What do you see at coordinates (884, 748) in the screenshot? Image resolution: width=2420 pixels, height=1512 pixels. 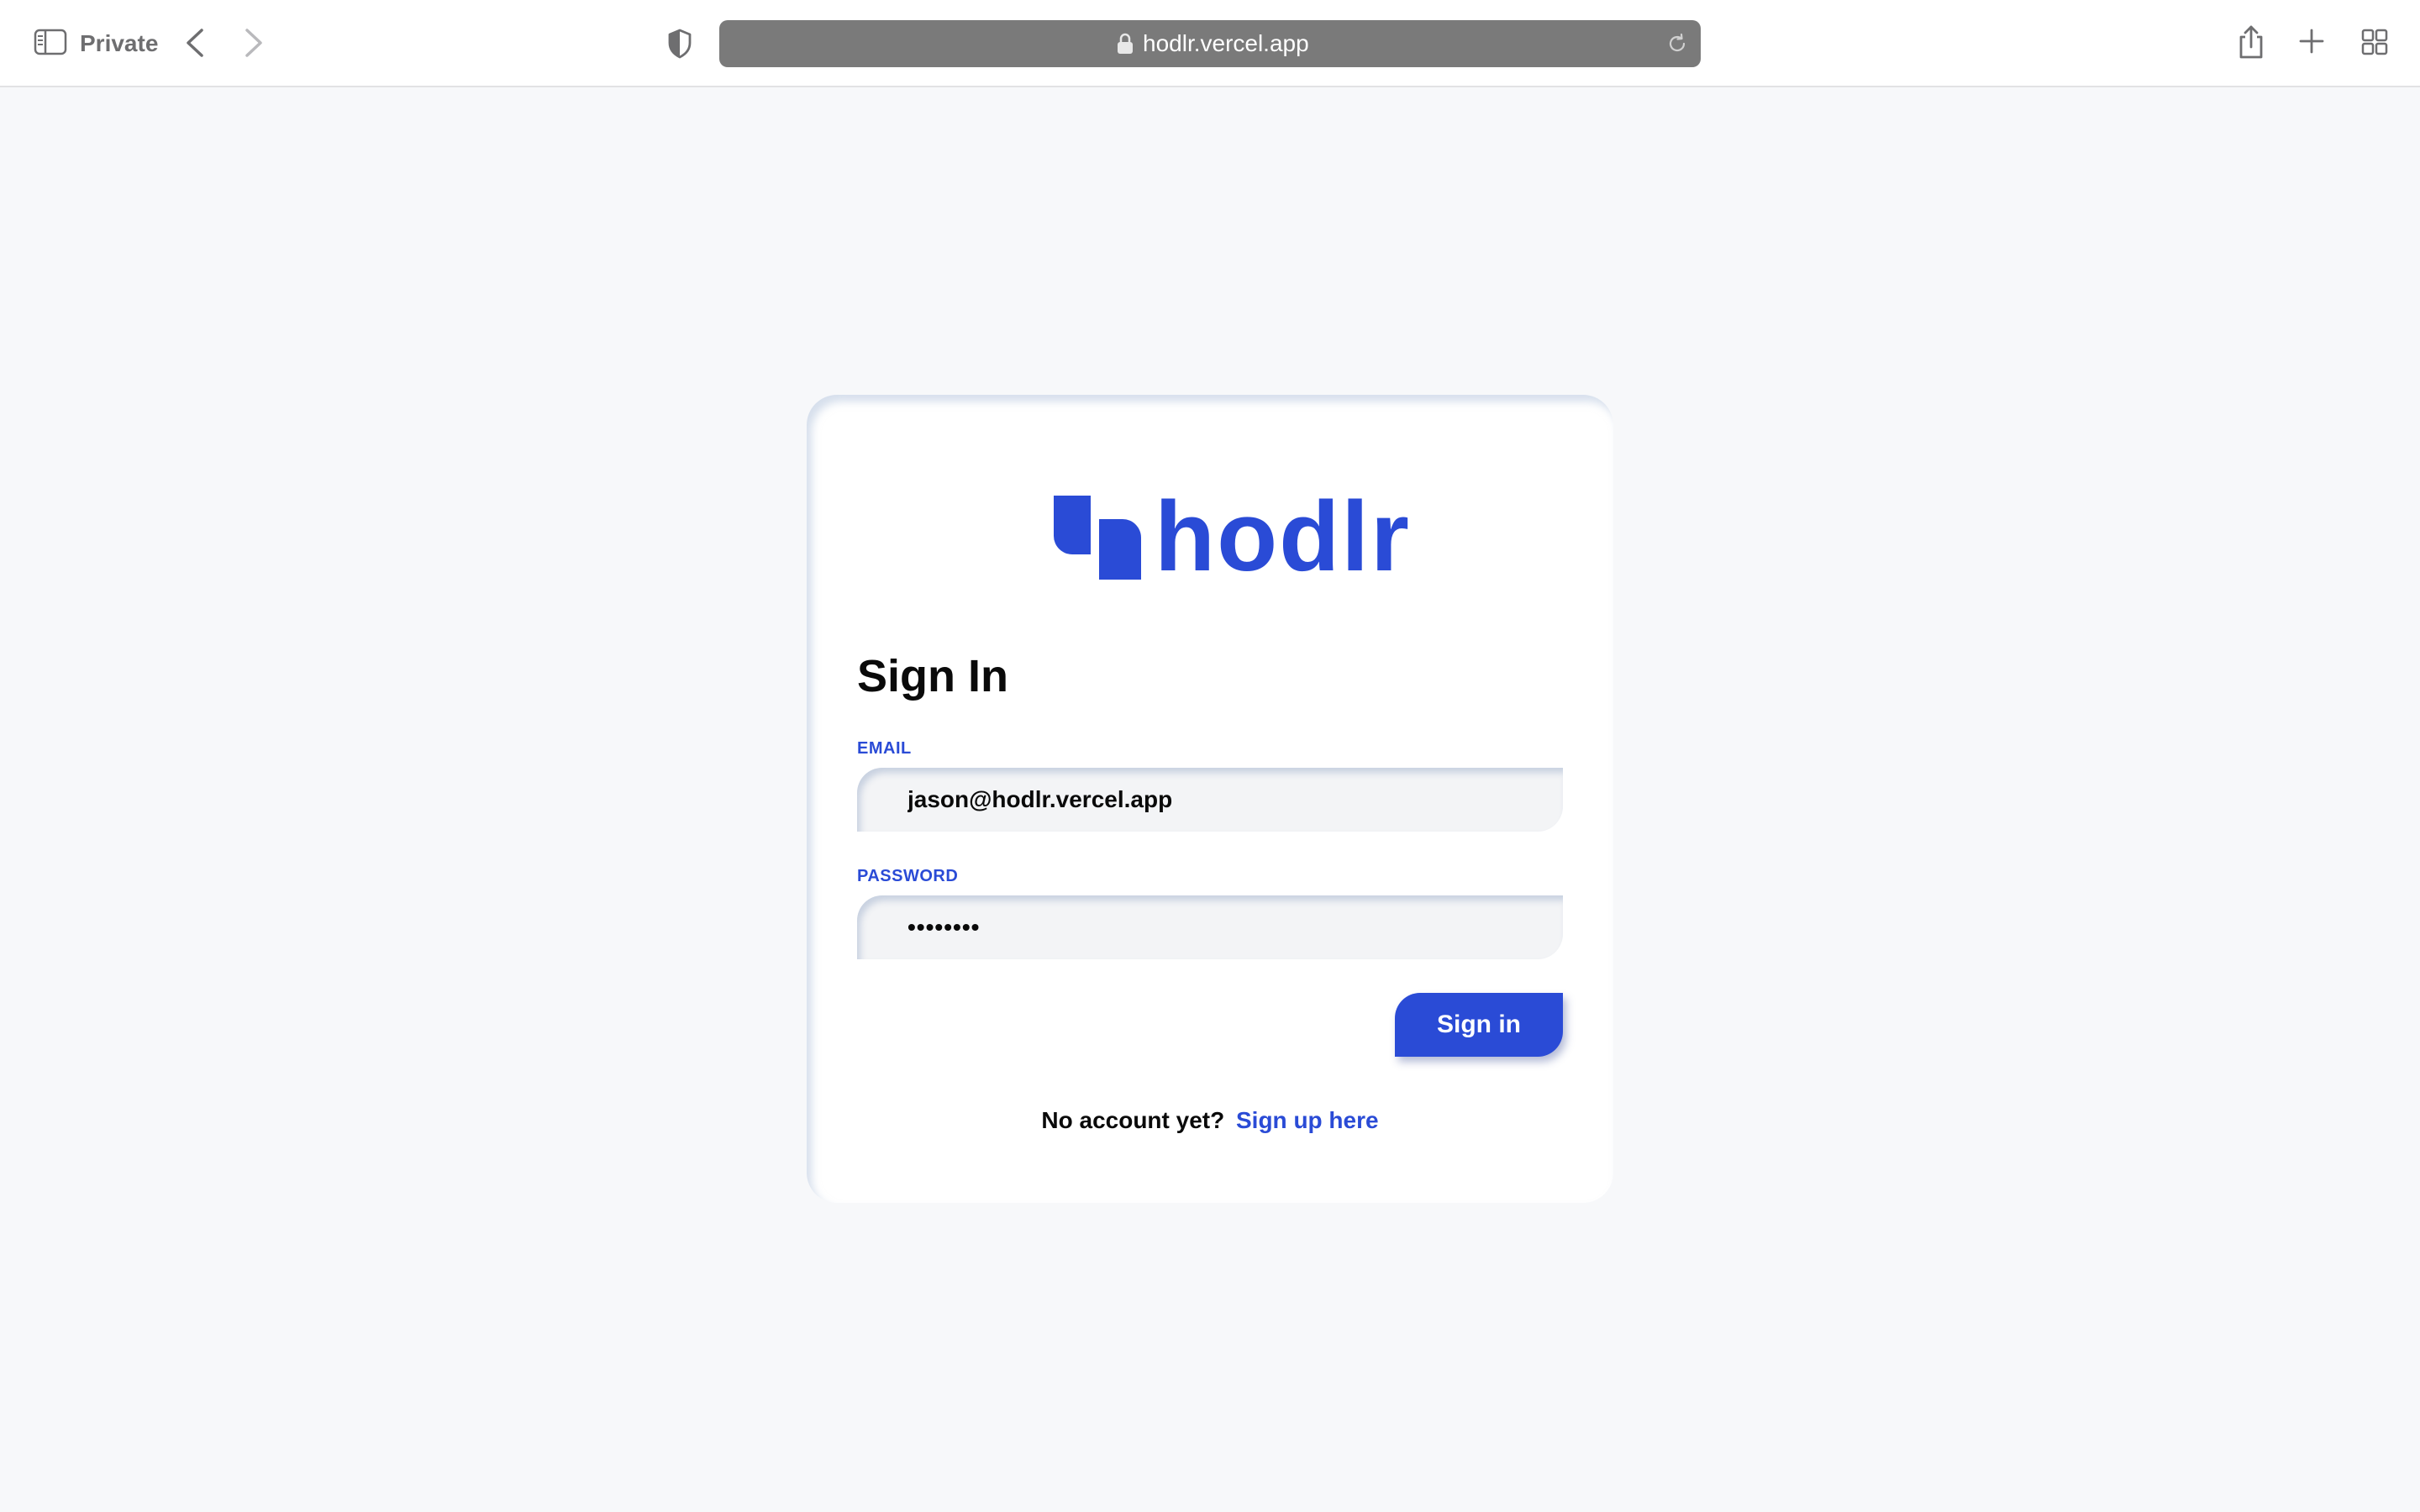 I see `email-label: EMAIL` at bounding box center [884, 748].